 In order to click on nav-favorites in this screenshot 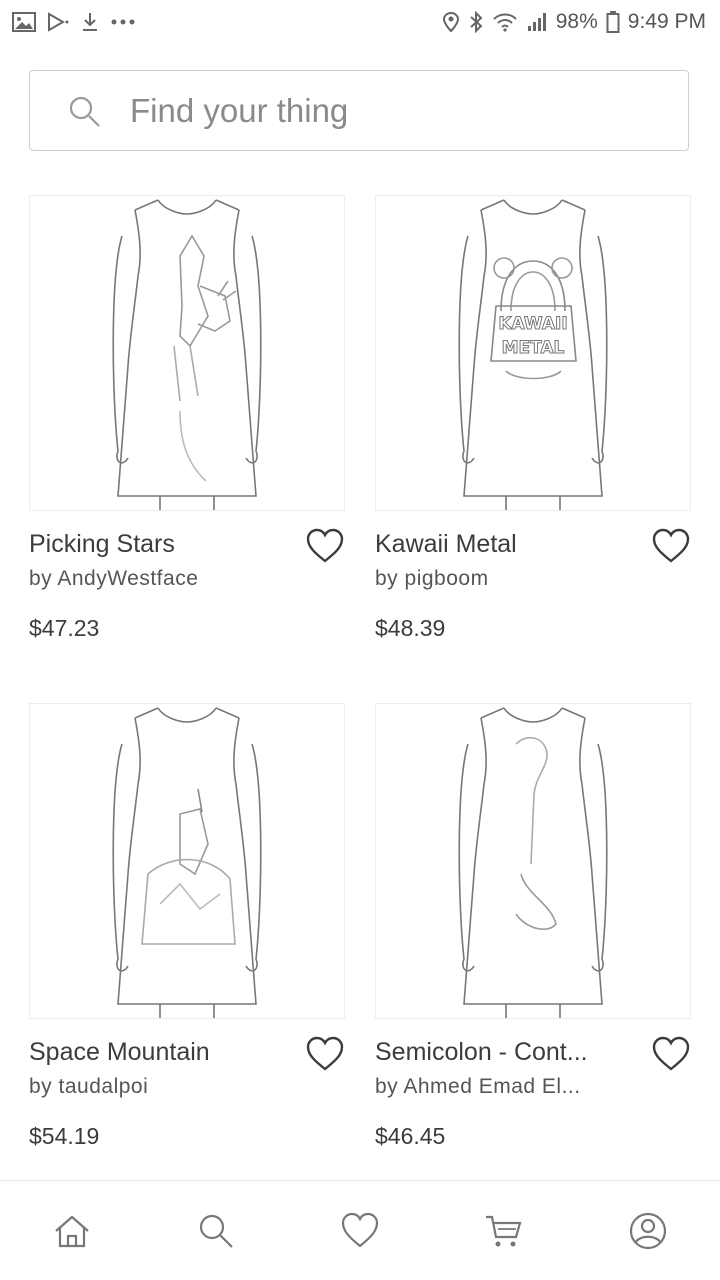, I will do `click(360, 1231)`.